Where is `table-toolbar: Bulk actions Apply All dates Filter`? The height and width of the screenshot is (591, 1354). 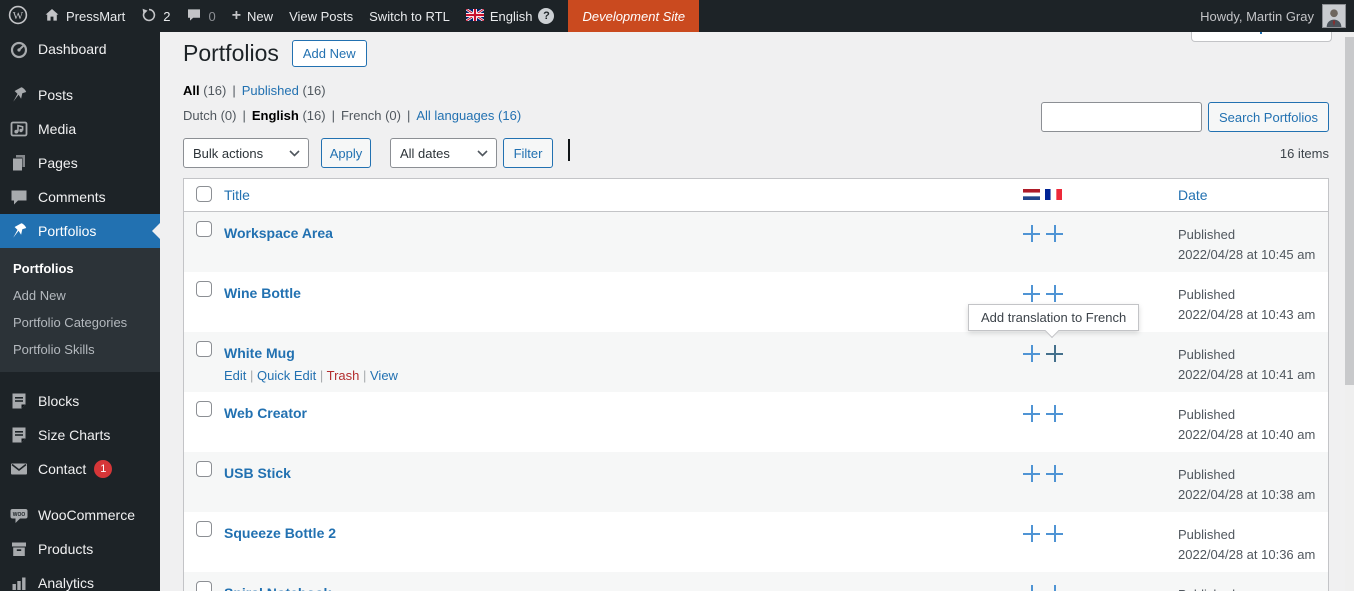
table-toolbar: Bulk actions Apply All dates Filter is located at coordinates (756, 153).